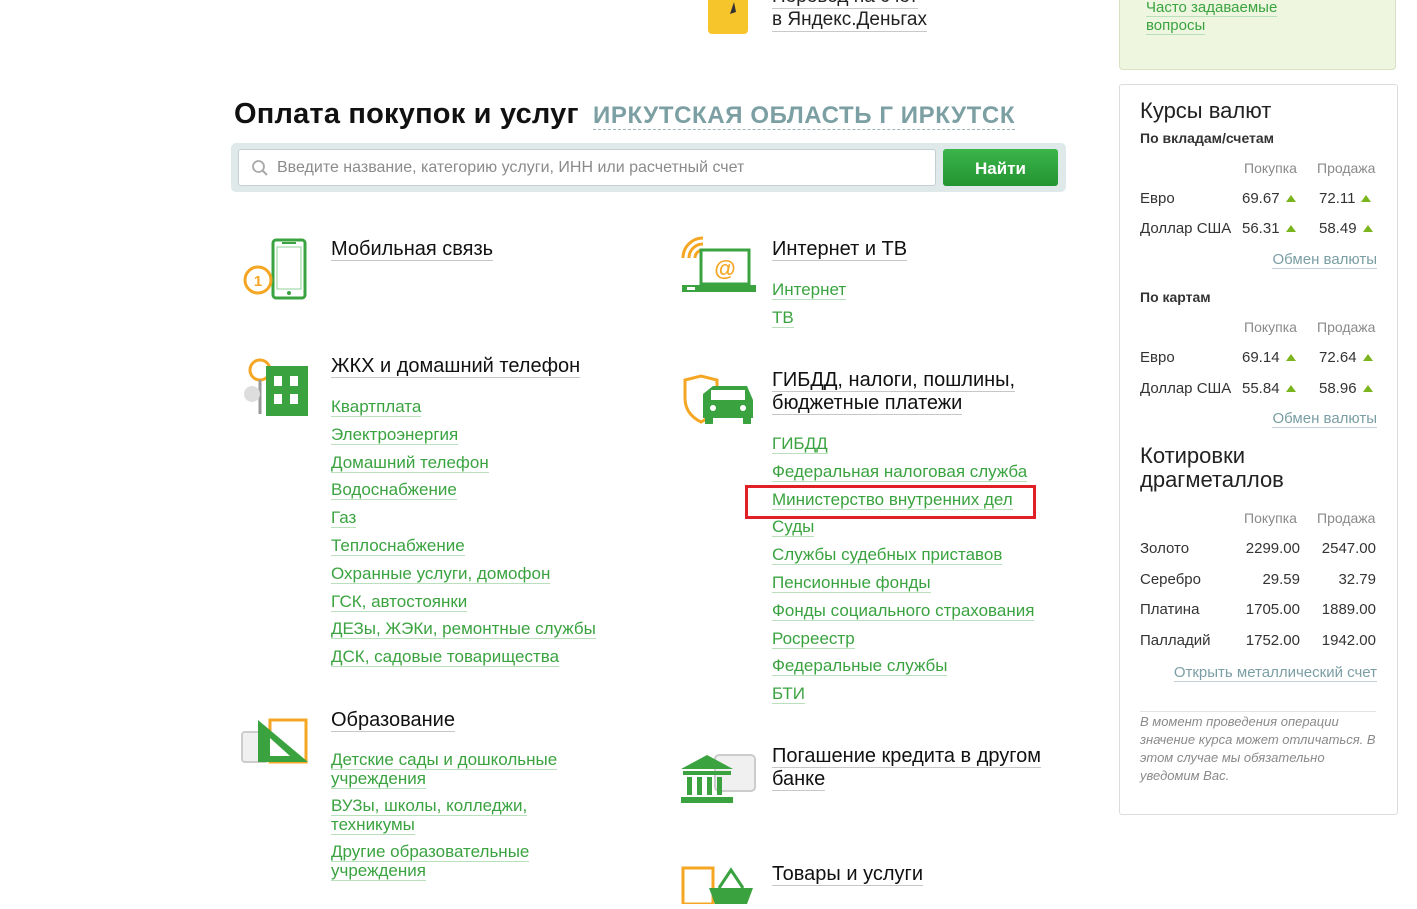 The image size is (1417, 909). What do you see at coordinates (1357, 579) in the screenshot?
I see `metal-sell: 32.79` at bounding box center [1357, 579].